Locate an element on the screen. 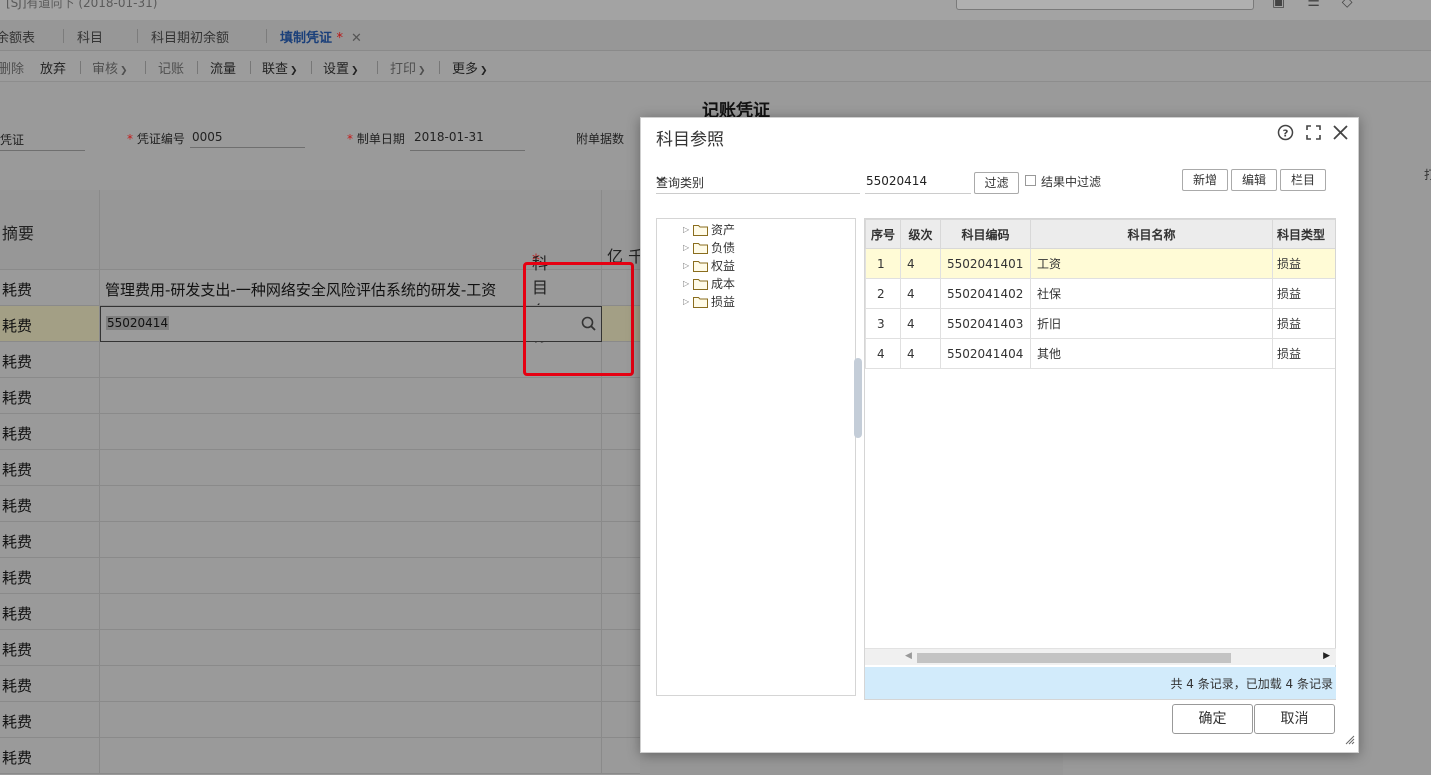 Image resolution: width=1431 pixels, height=775 pixels. voucher-date-label-text: 制单日期 is located at coordinates (380, 139).